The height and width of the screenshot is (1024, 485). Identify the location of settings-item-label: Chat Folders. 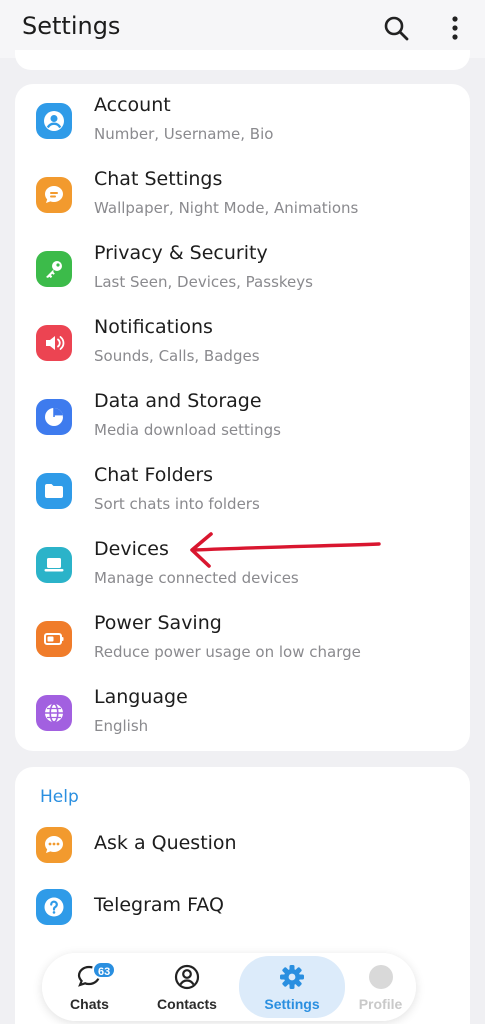
(154, 475).